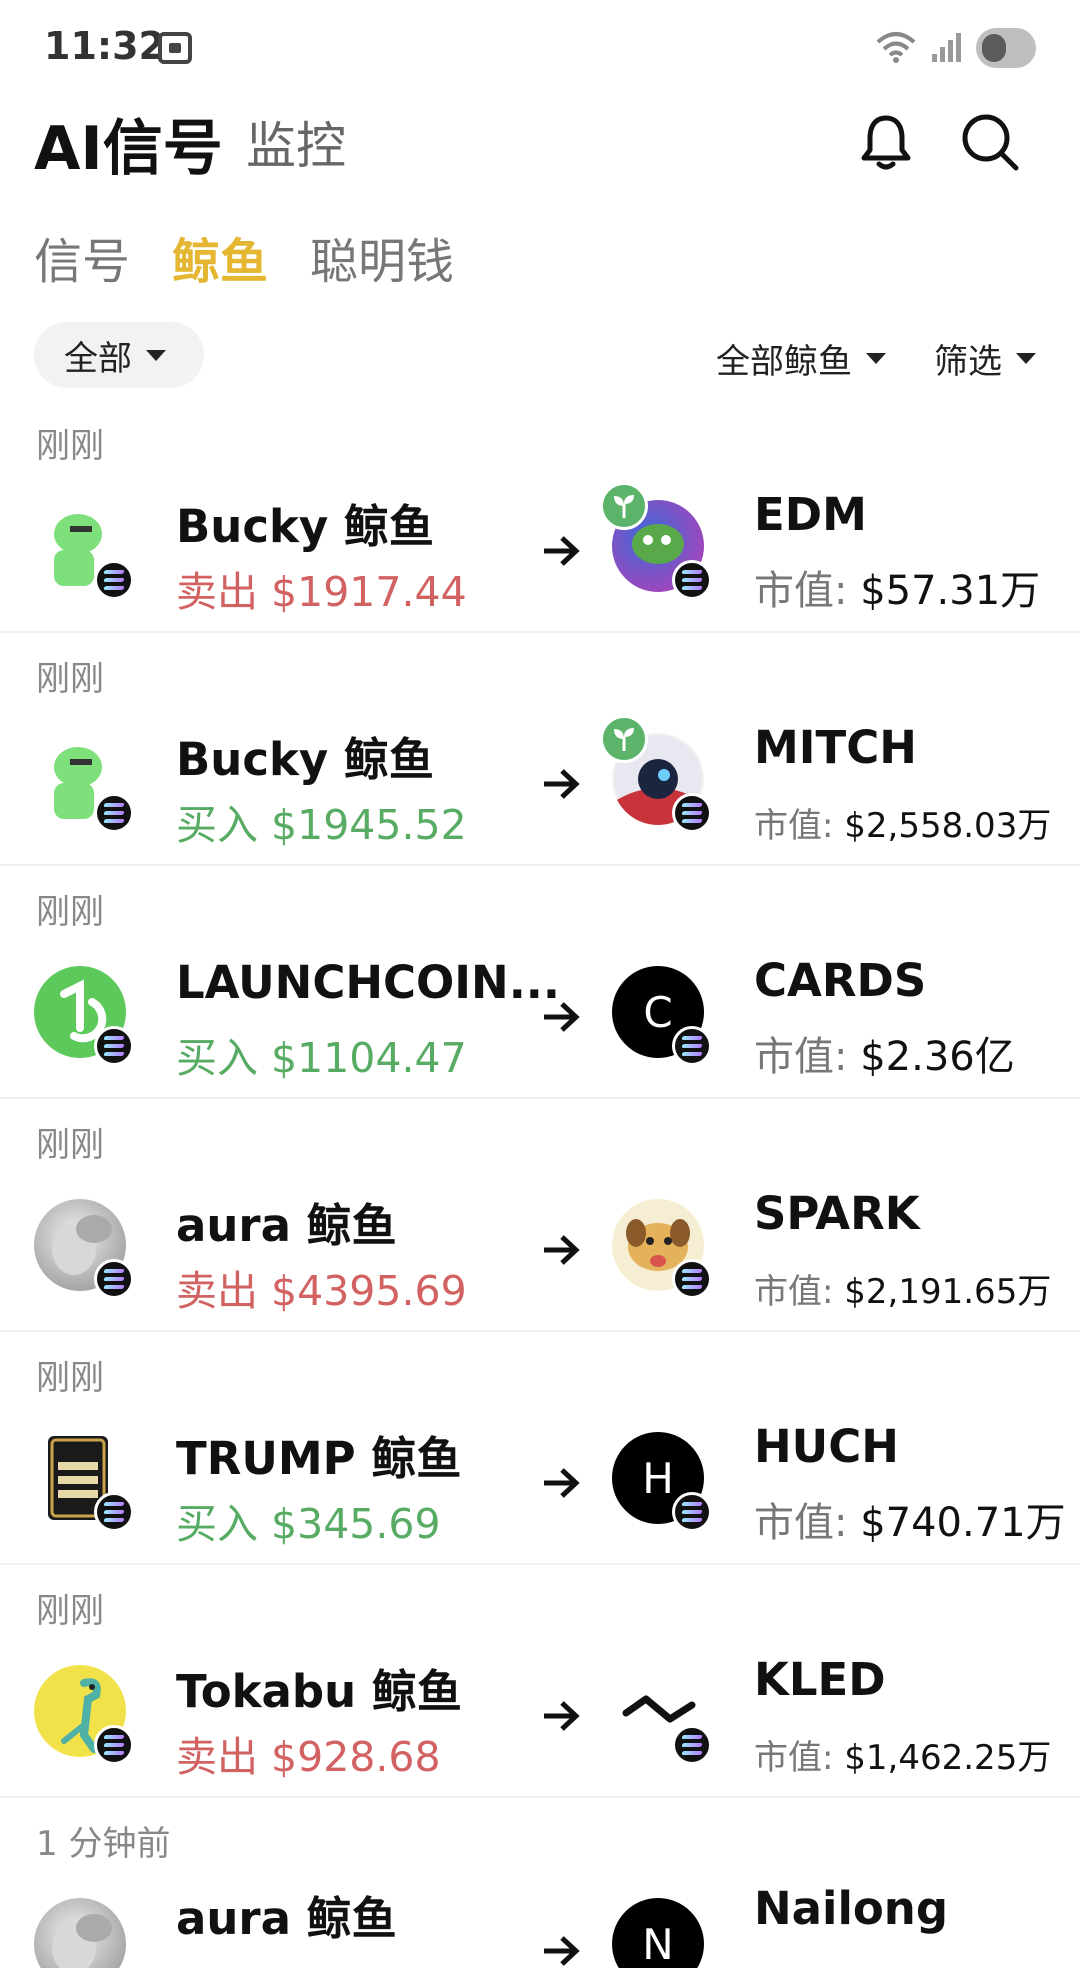  I want to click on item-time: 1 分钟前, so click(103, 1844).